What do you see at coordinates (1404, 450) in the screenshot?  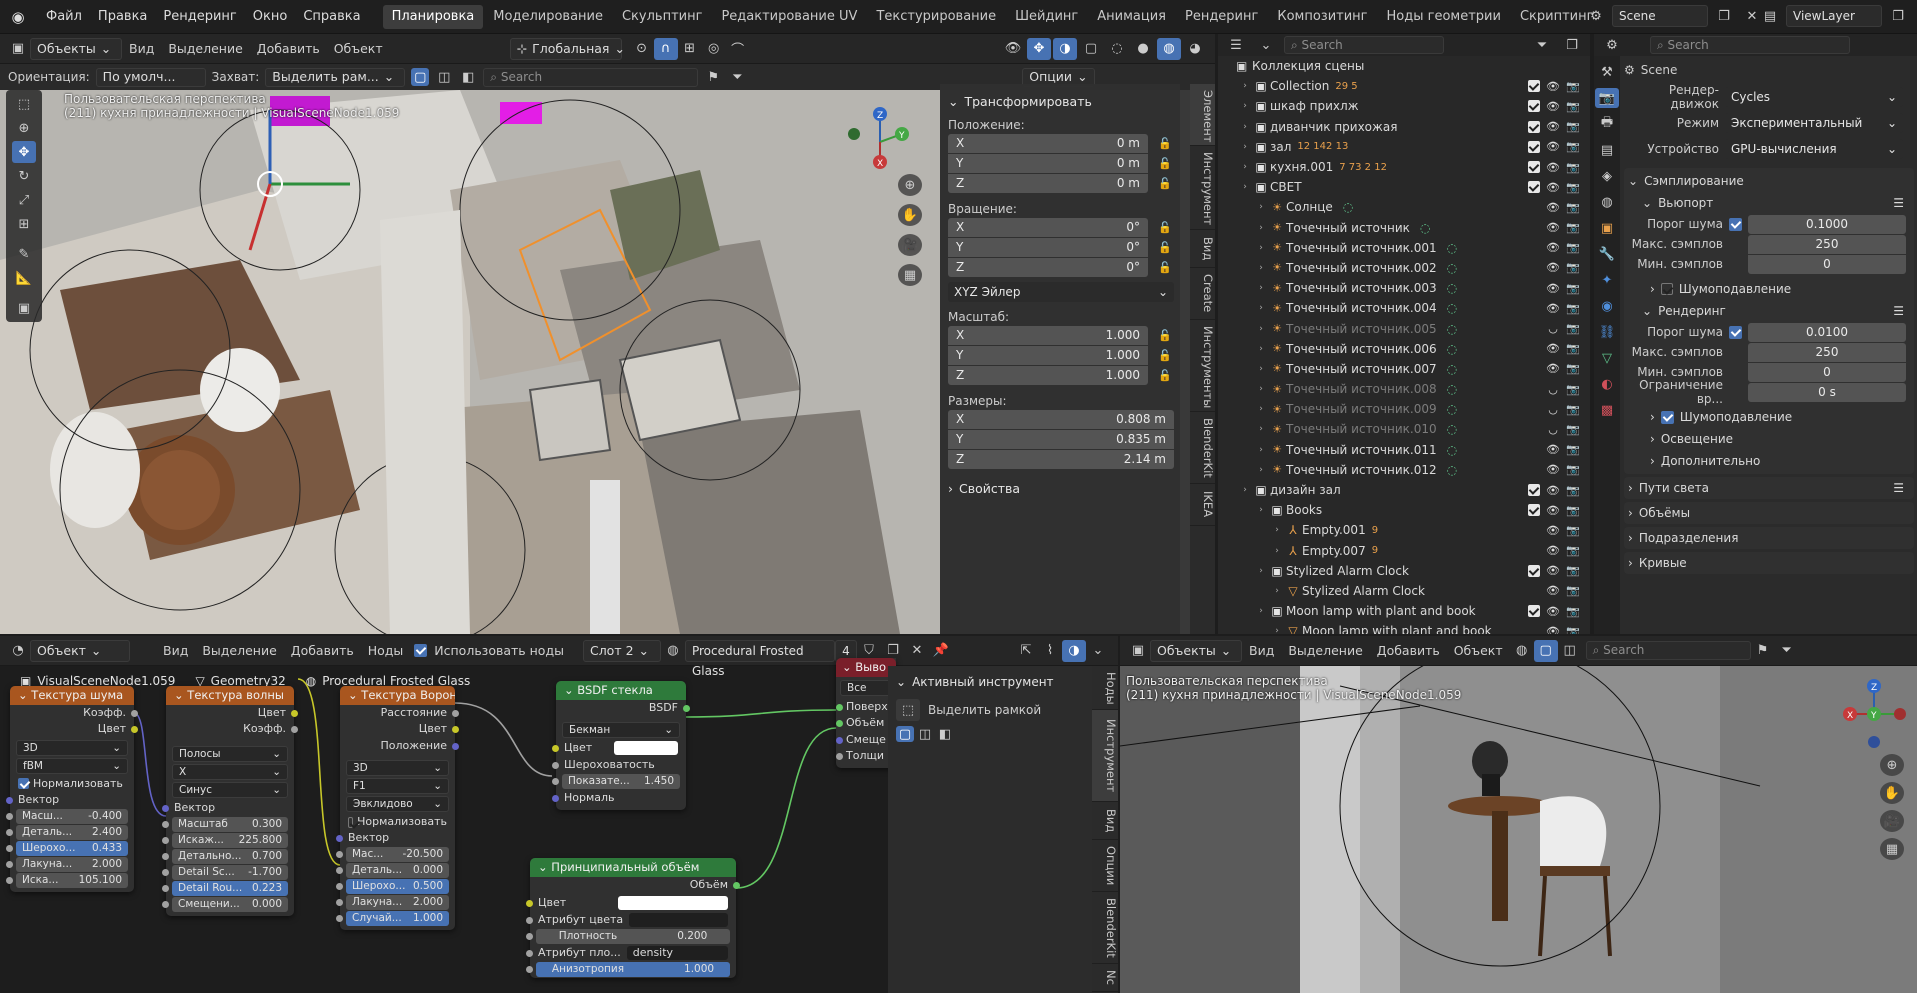 I see `outliner-row: › ☀ Точечный источник.011 ◌ 👁 📷` at bounding box center [1404, 450].